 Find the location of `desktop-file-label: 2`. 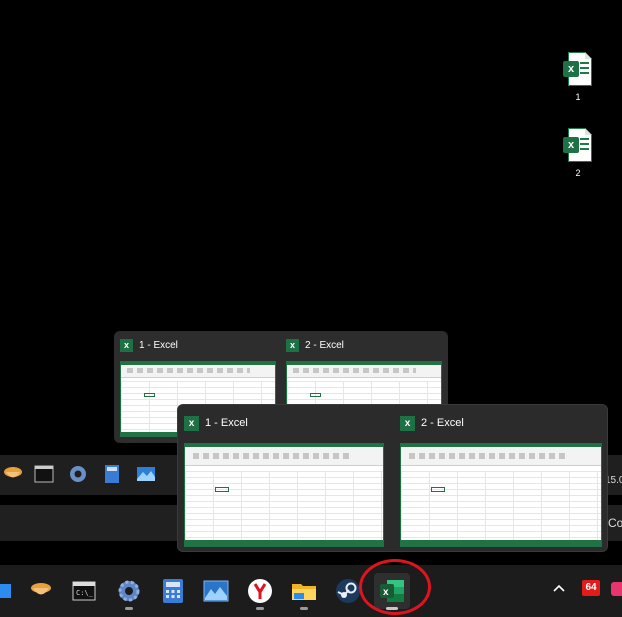

desktop-file-label: 2 is located at coordinates (578, 173).